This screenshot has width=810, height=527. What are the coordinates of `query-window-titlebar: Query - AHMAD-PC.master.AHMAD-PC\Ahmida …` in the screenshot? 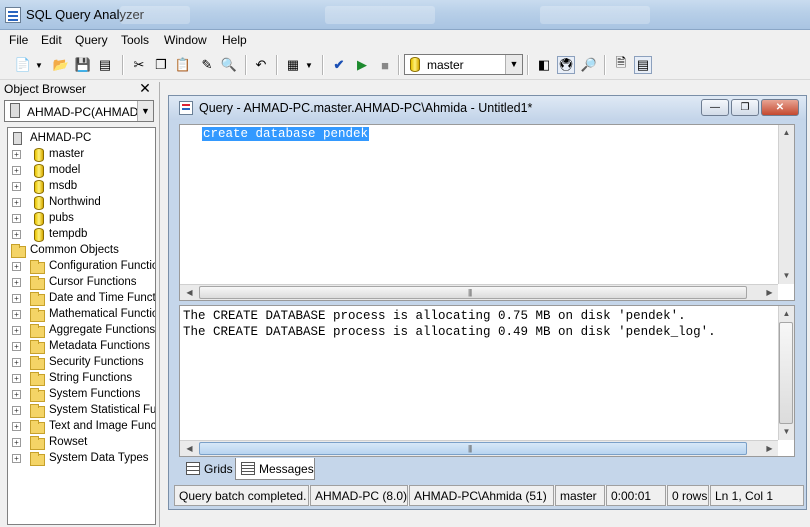 It's located at (487, 108).